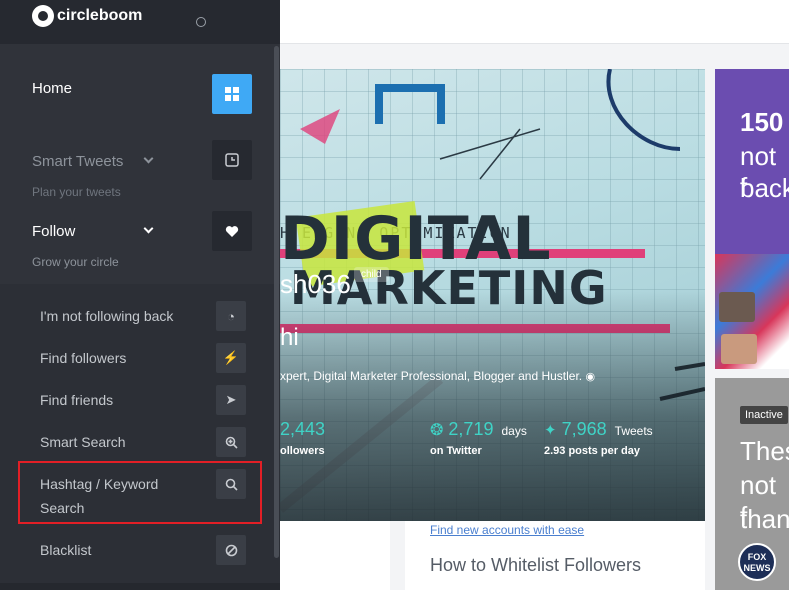 This screenshot has height=590, width=789. Describe the element at coordinates (232, 160) in the screenshot. I see `clock-icon` at that location.